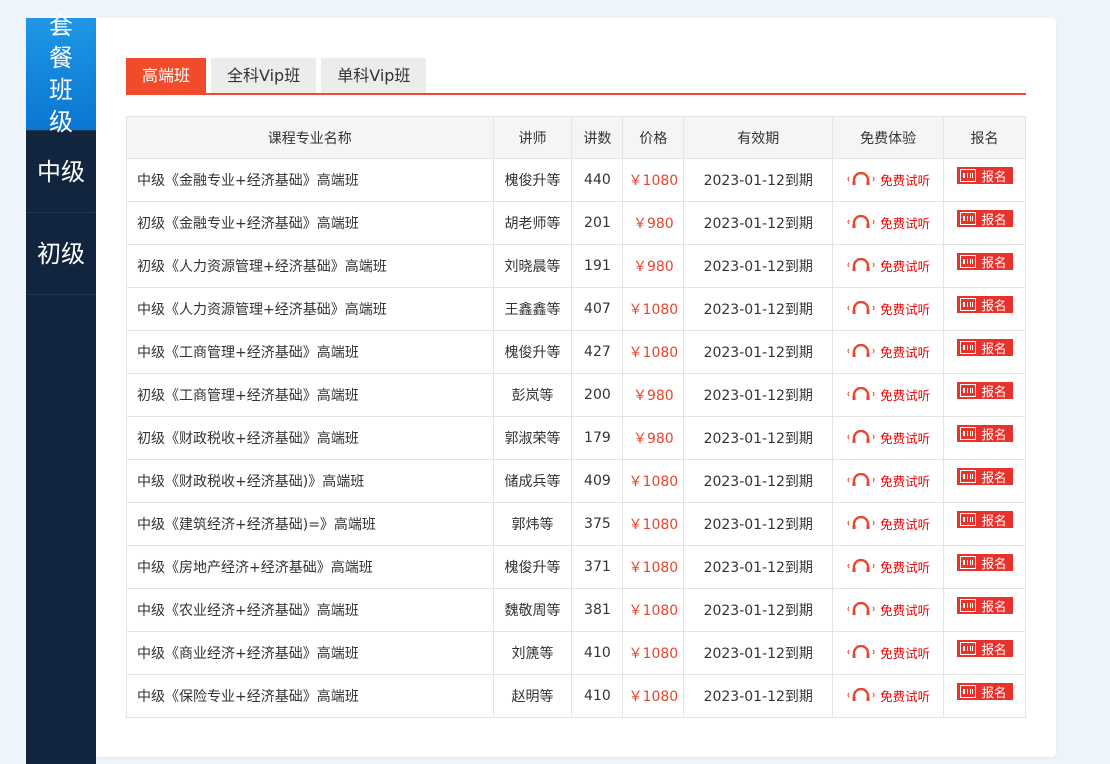 The image size is (1110, 764). What do you see at coordinates (532, 137) in the screenshot?
I see `header-teacher: 讲师` at bounding box center [532, 137].